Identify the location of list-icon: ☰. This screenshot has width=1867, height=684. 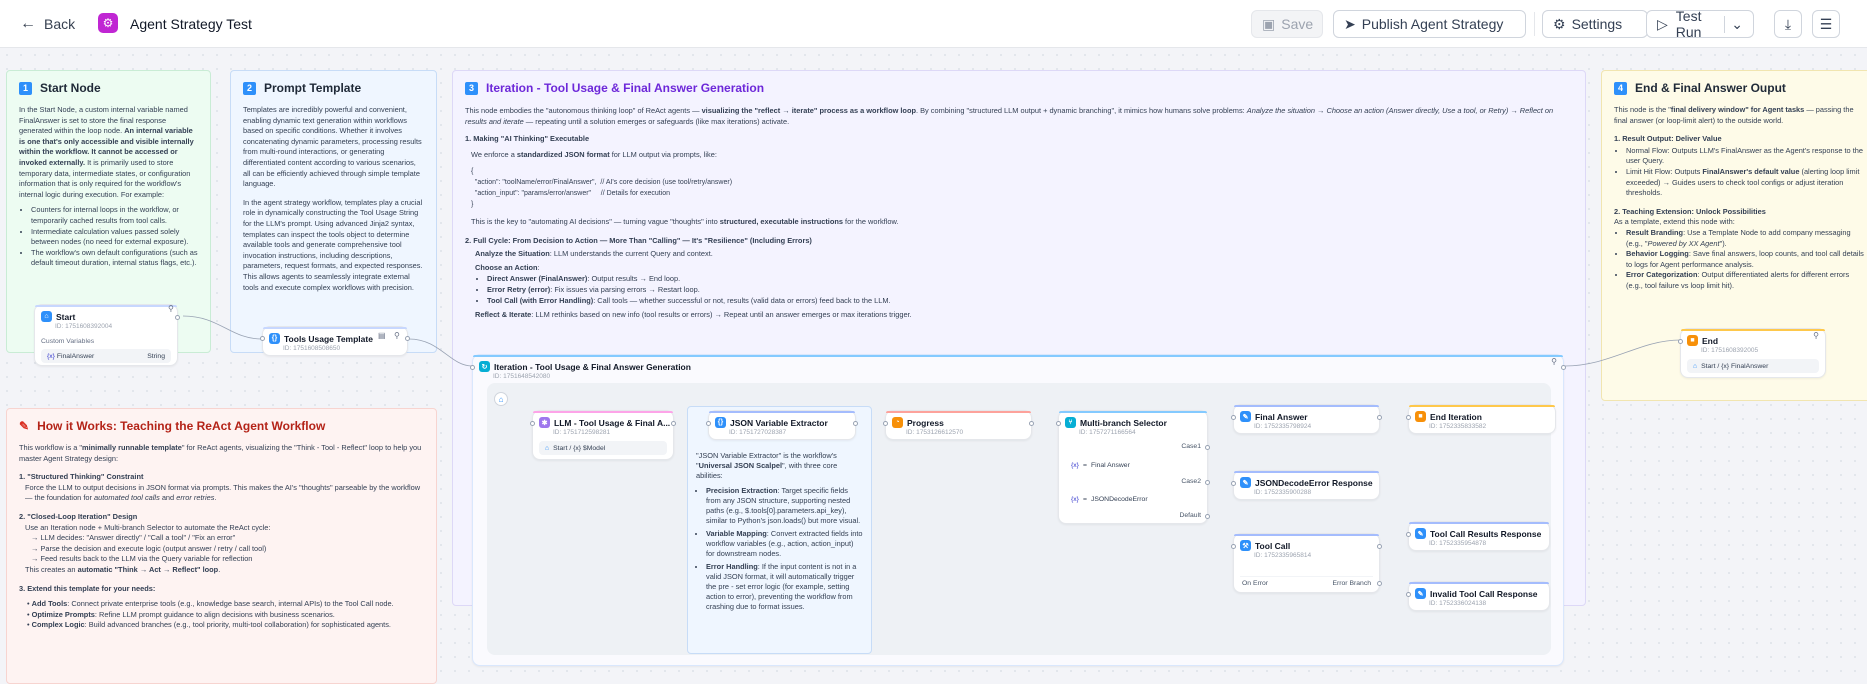
(1826, 23).